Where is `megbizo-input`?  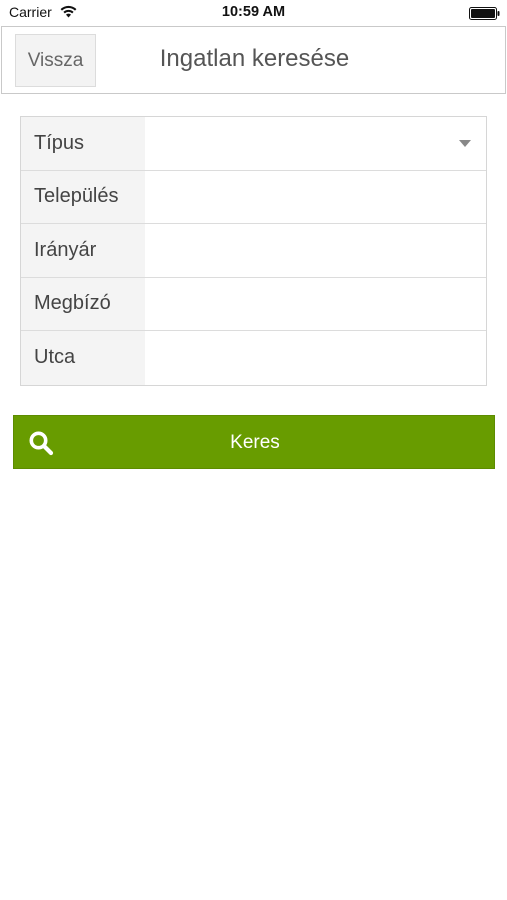 megbizo-input is located at coordinates (315, 303).